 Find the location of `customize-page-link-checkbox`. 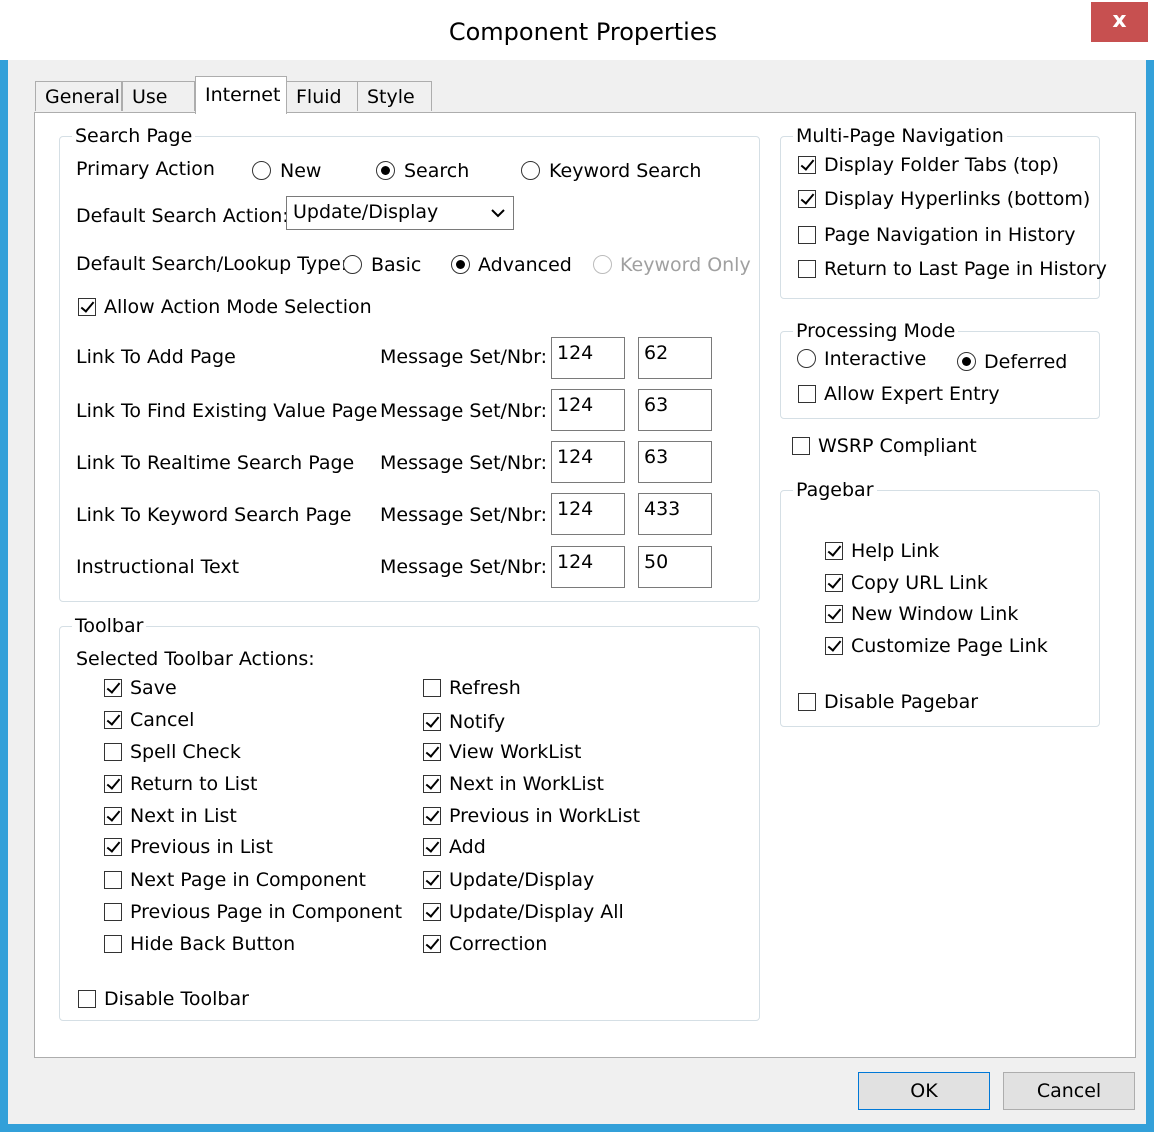

customize-page-link-checkbox is located at coordinates (834, 646).